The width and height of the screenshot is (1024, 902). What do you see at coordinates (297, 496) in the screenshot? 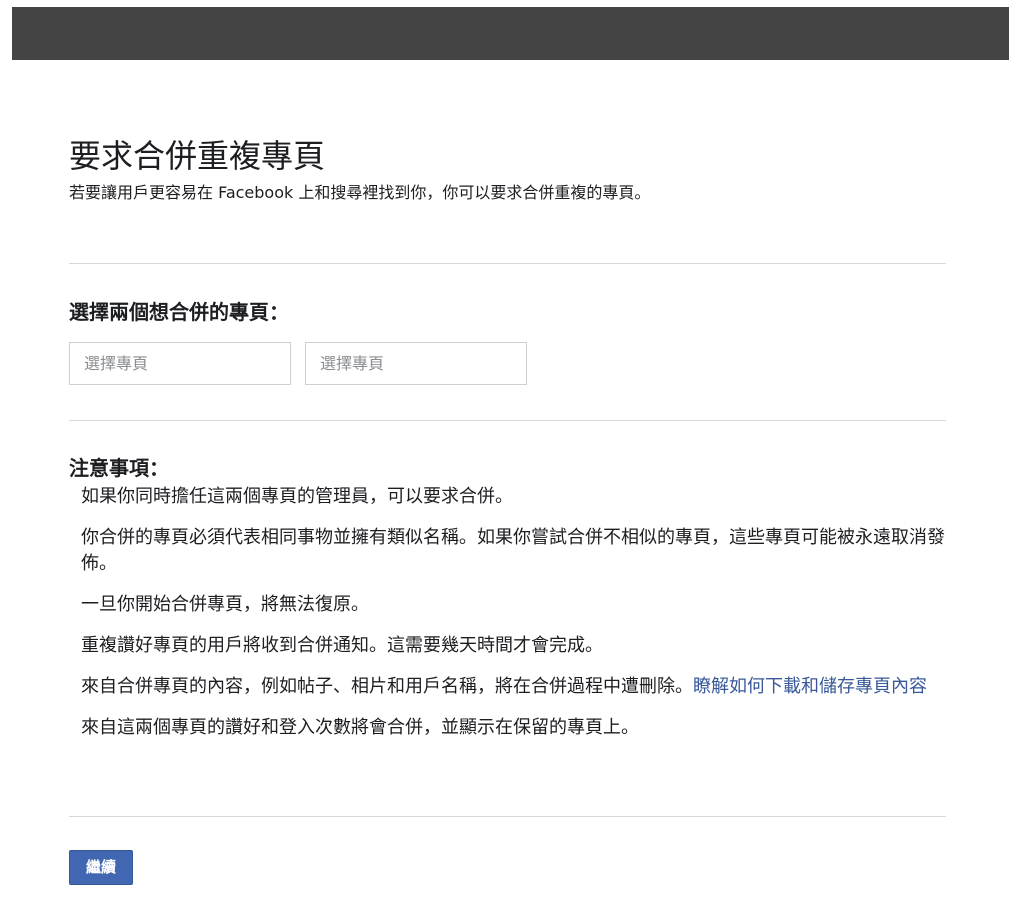
I see `note-text: 如果你同時擔任這兩個專頁的管理員，可以要求合併。` at bounding box center [297, 496].